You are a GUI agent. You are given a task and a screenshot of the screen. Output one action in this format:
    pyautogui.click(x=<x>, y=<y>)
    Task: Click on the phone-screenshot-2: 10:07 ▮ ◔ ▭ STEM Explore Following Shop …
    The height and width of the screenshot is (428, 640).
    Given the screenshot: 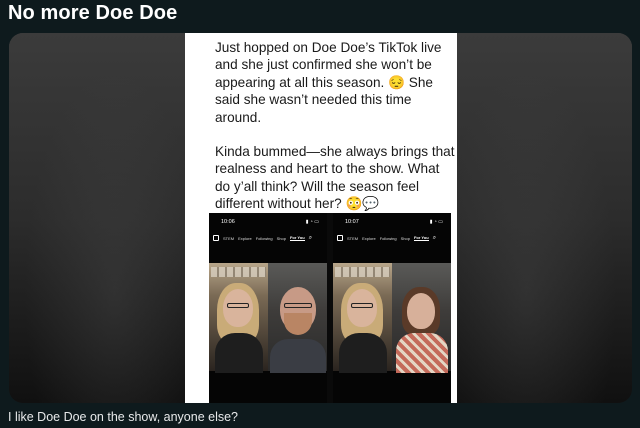 What is the action you would take?
    pyautogui.click(x=392, y=308)
    